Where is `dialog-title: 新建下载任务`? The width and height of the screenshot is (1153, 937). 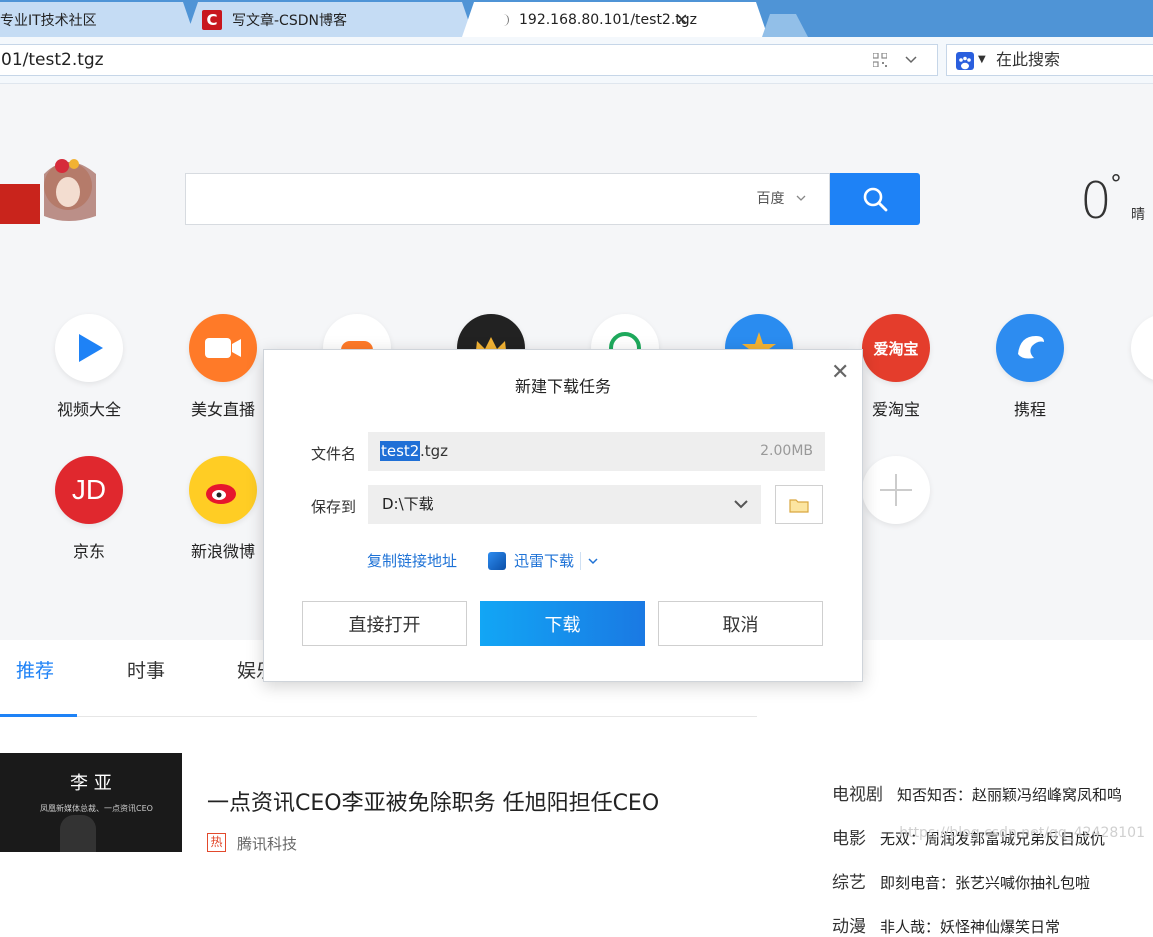
dialog-title: 新建下载任务 is located at coordinates (562, 386).